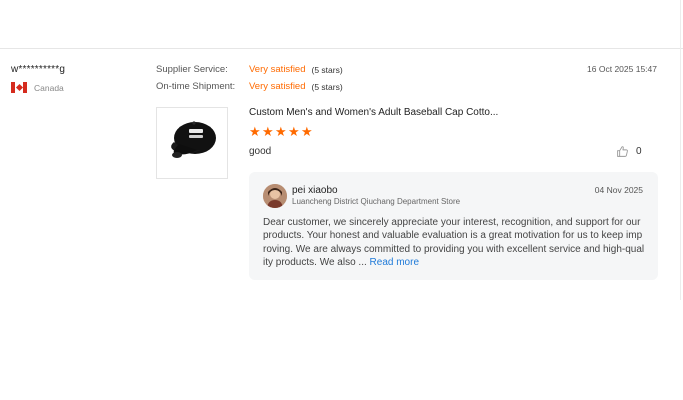 The width and height of the screenshot is (683, 400). I want to click on panel-edge, so click(680, 150).